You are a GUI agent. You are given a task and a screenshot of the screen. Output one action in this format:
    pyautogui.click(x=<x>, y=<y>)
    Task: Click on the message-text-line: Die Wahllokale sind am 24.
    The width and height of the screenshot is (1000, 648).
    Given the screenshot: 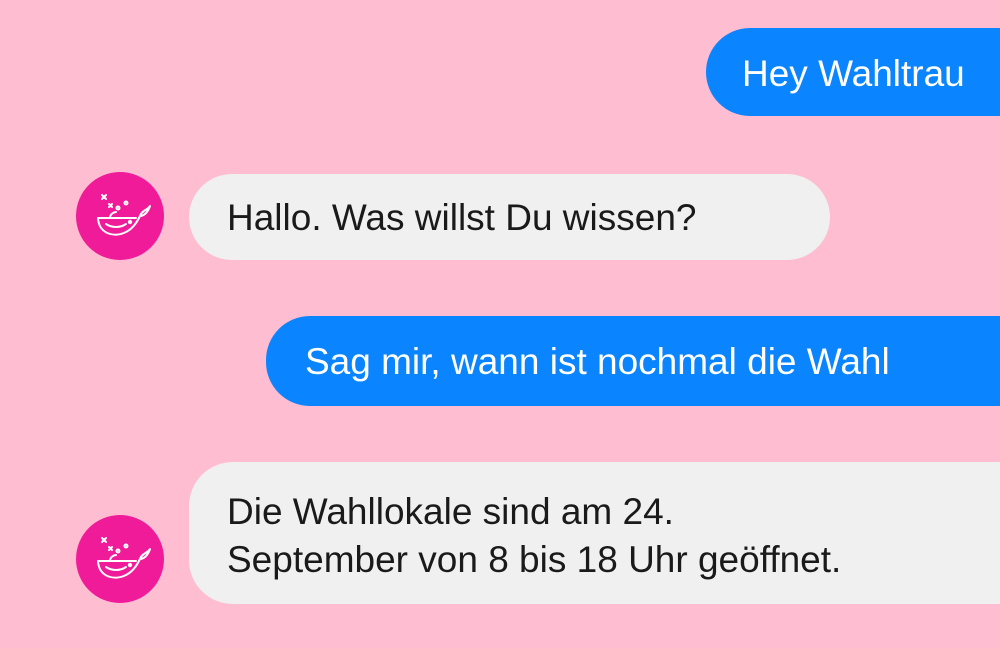 What is the action you would take?
    pyautogui.click(x=450, y=511)
    